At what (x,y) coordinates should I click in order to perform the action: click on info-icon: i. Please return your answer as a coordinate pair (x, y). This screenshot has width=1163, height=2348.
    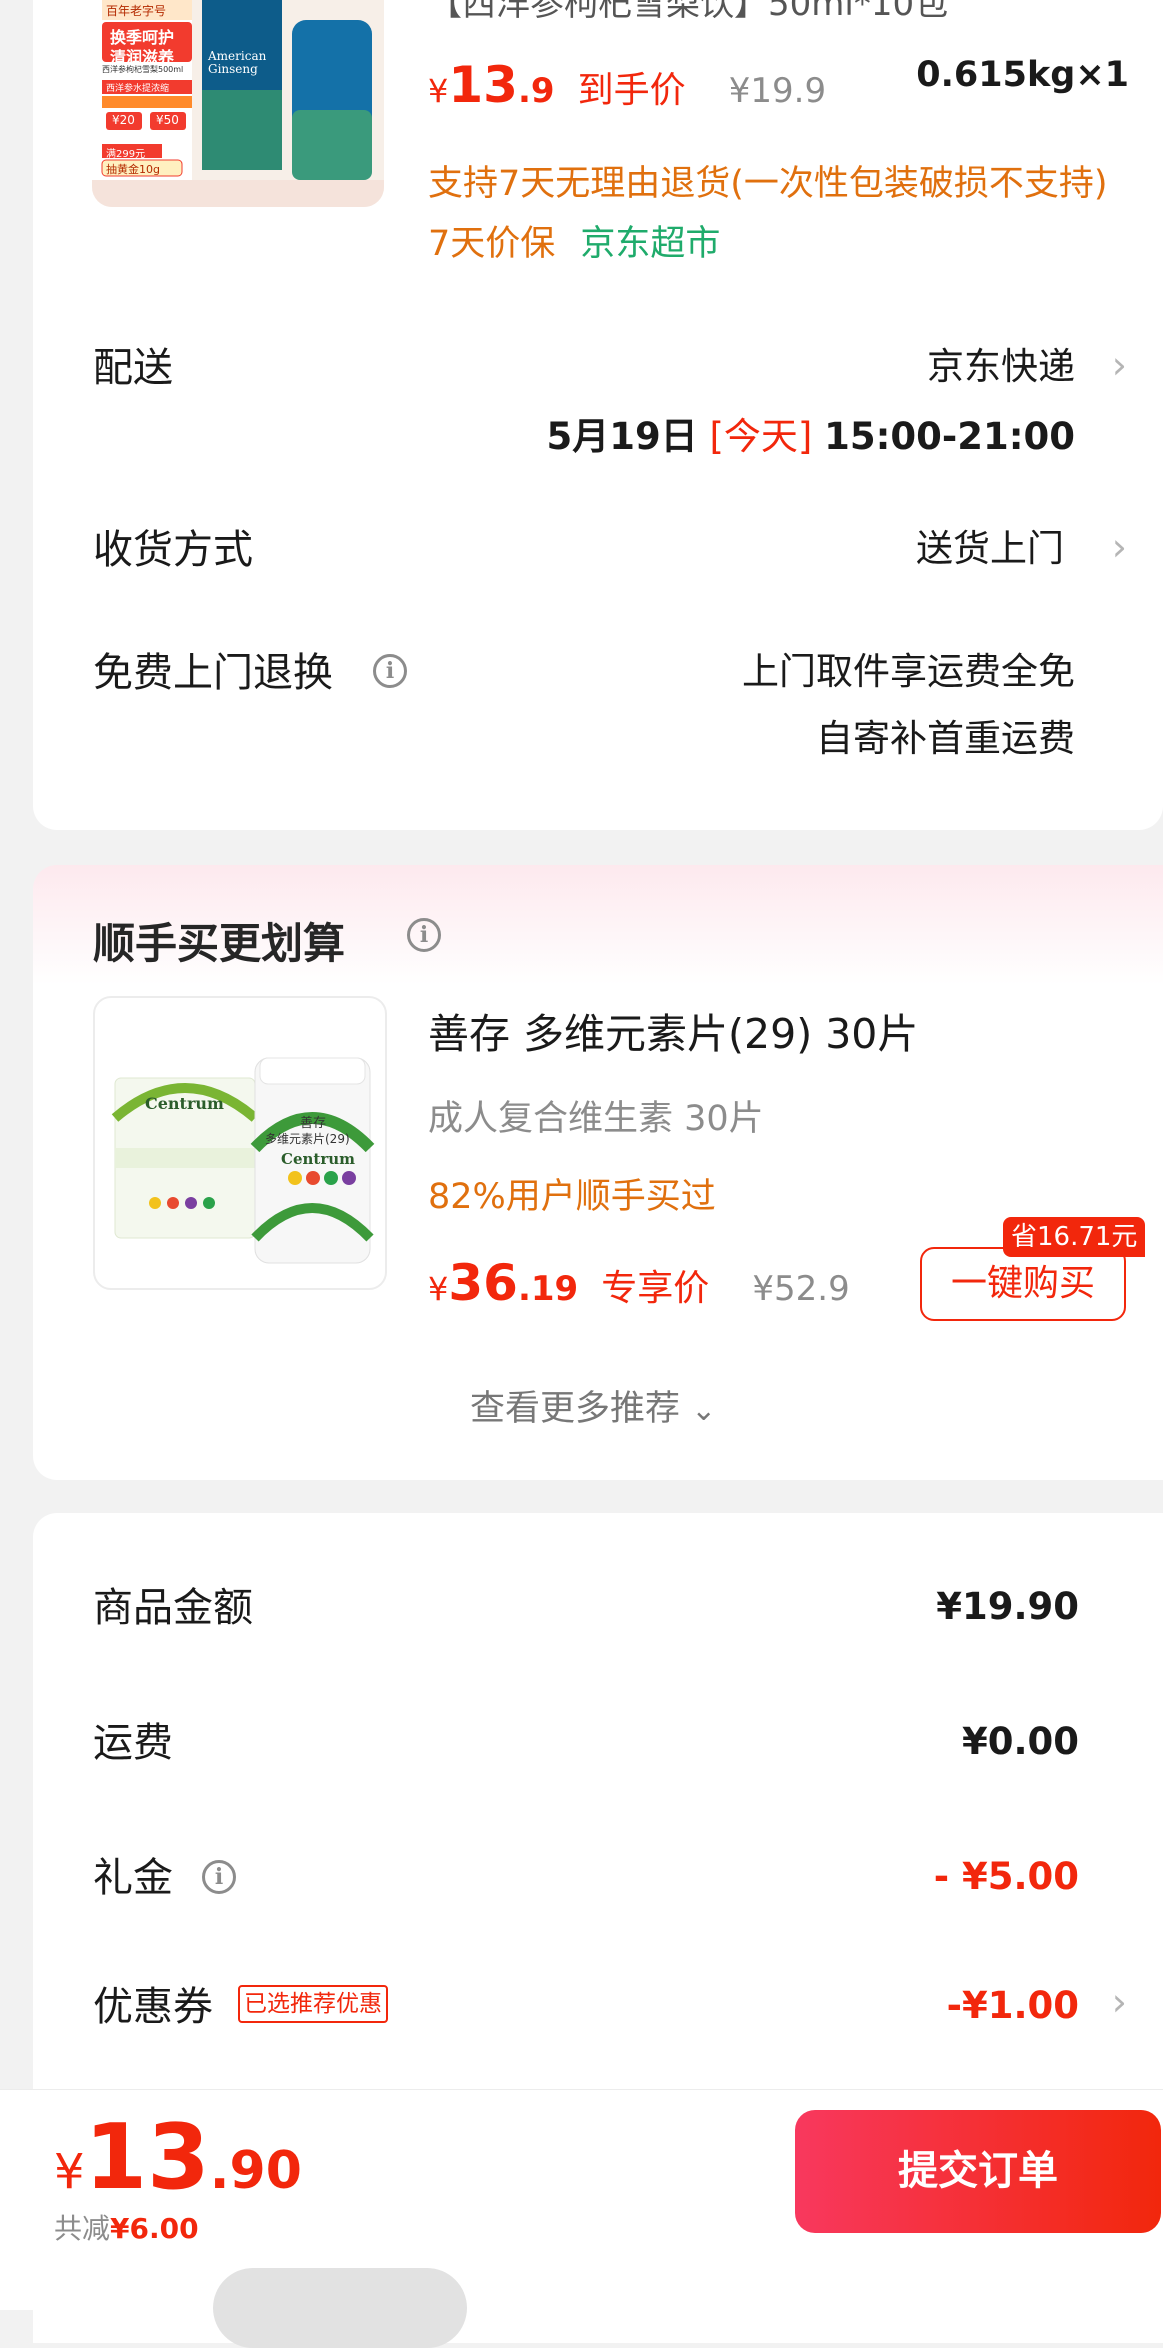
    Looking at the image, I should click on (390, 671).